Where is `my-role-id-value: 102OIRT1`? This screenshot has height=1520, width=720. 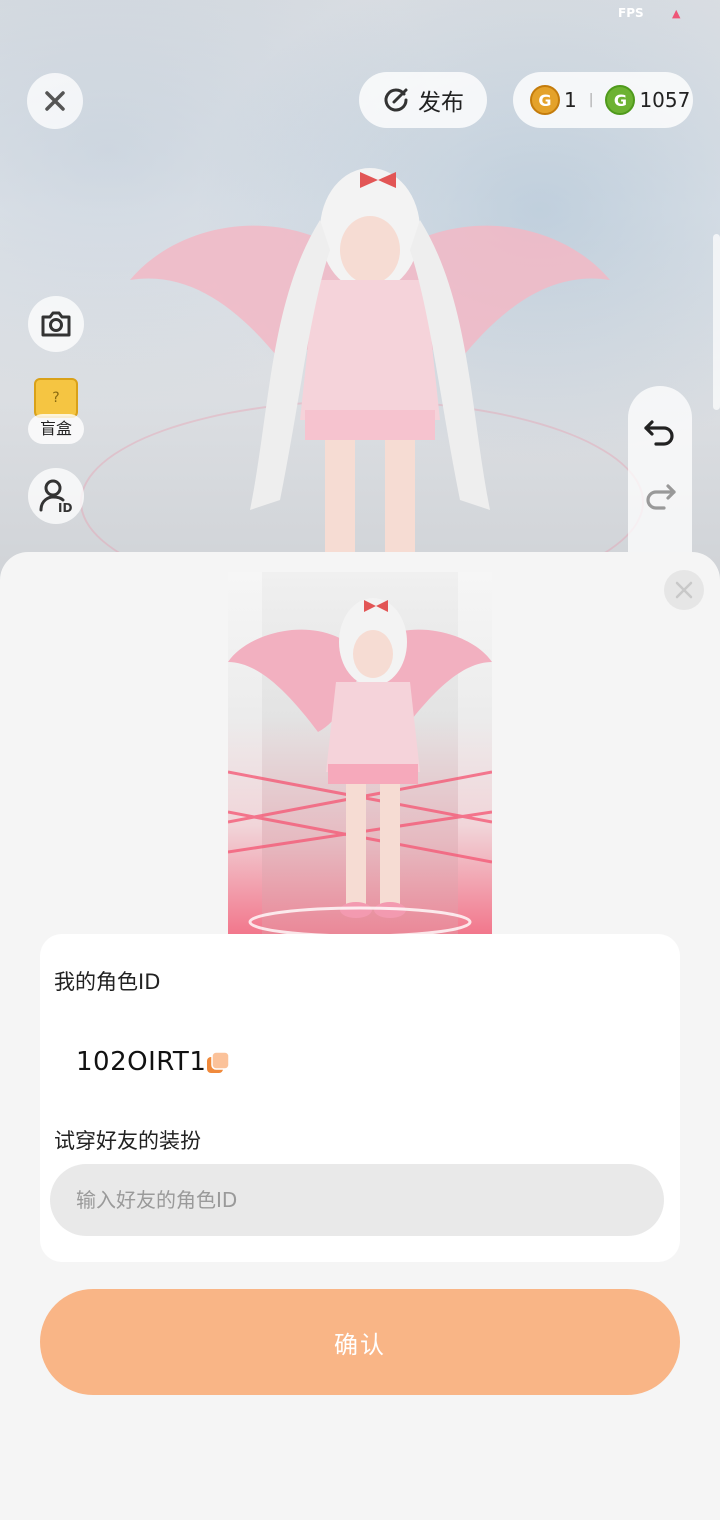
my-role-id-value: 102OIRT1 is located at coordinates (141, 1062).